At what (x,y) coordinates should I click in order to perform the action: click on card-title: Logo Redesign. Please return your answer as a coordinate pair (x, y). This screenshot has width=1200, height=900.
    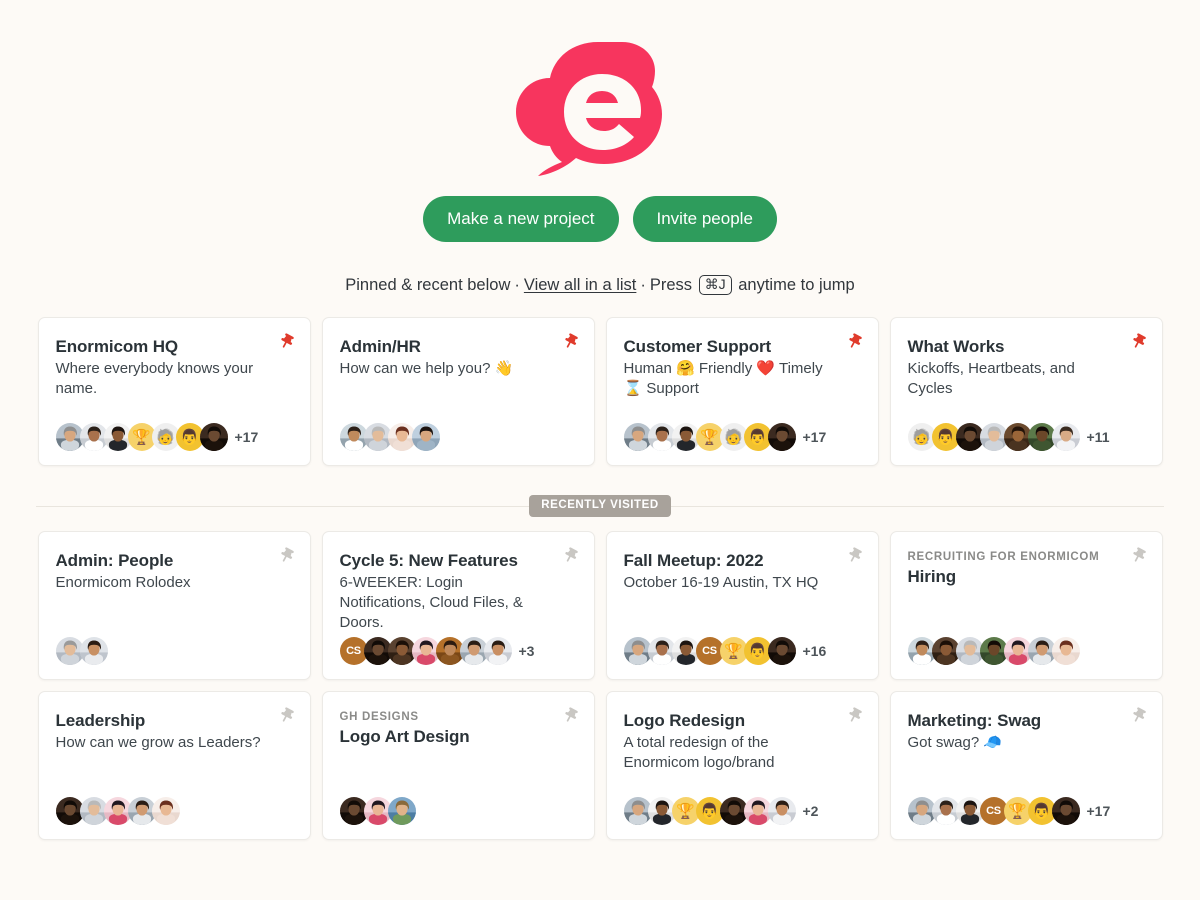
    Looking at the image, I should click on (684, 720).